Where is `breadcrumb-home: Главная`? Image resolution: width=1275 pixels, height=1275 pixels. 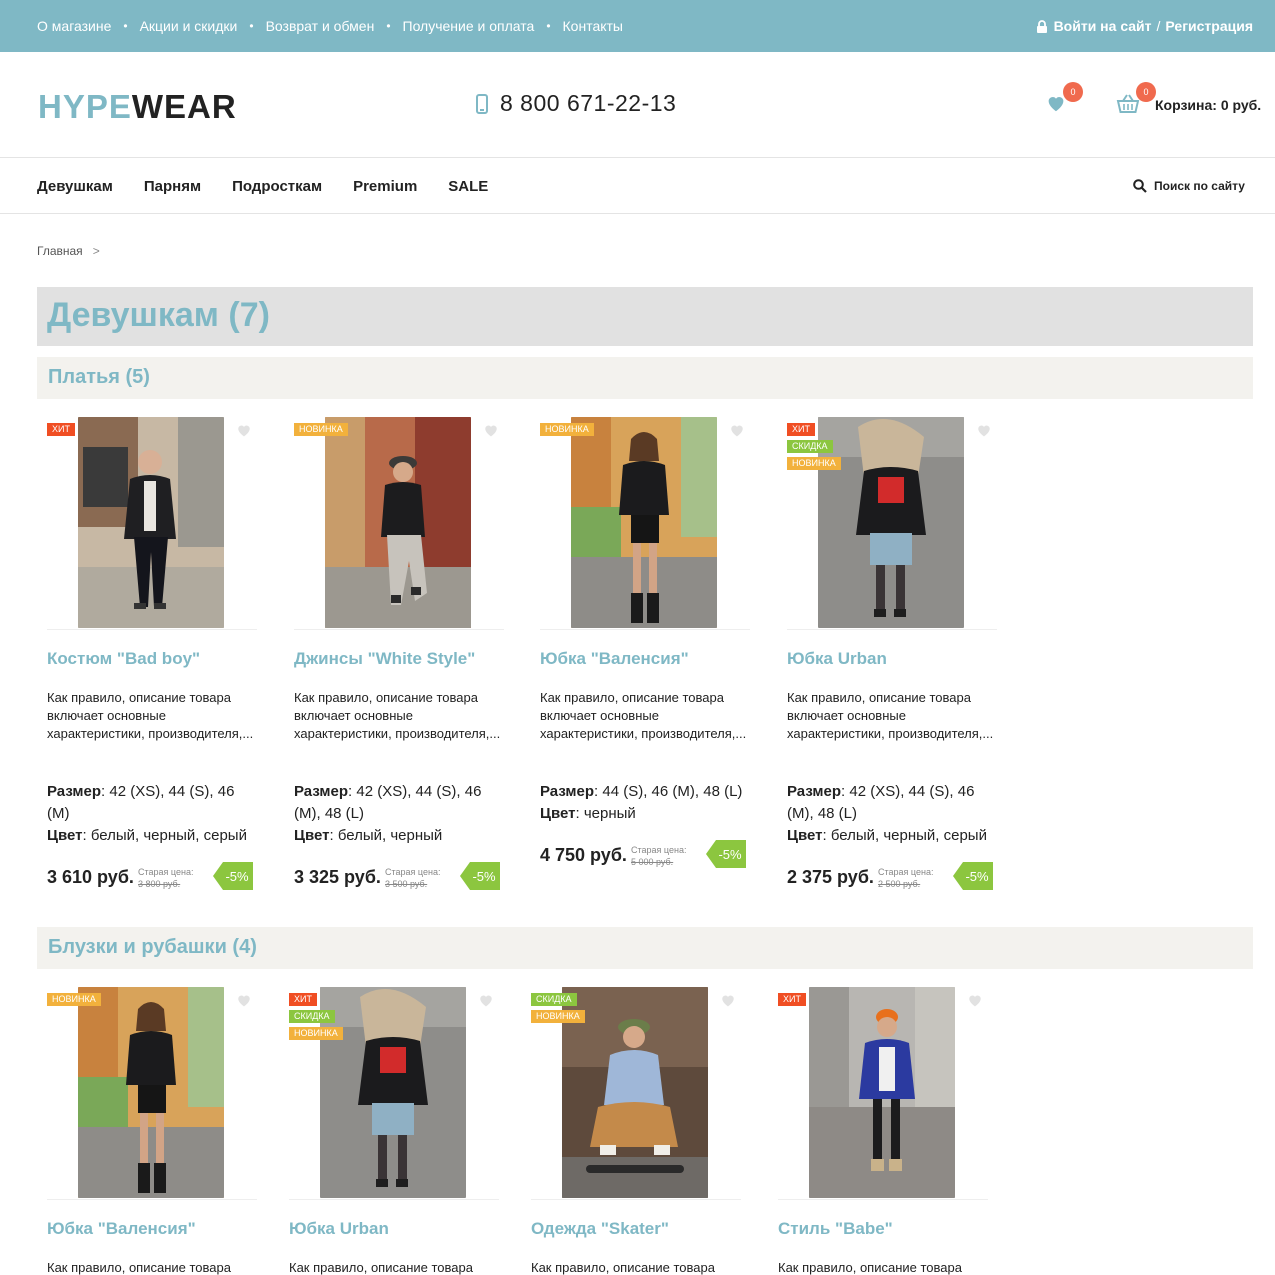
breadcrumb-home: Главная is located at coordinates (60, 251).